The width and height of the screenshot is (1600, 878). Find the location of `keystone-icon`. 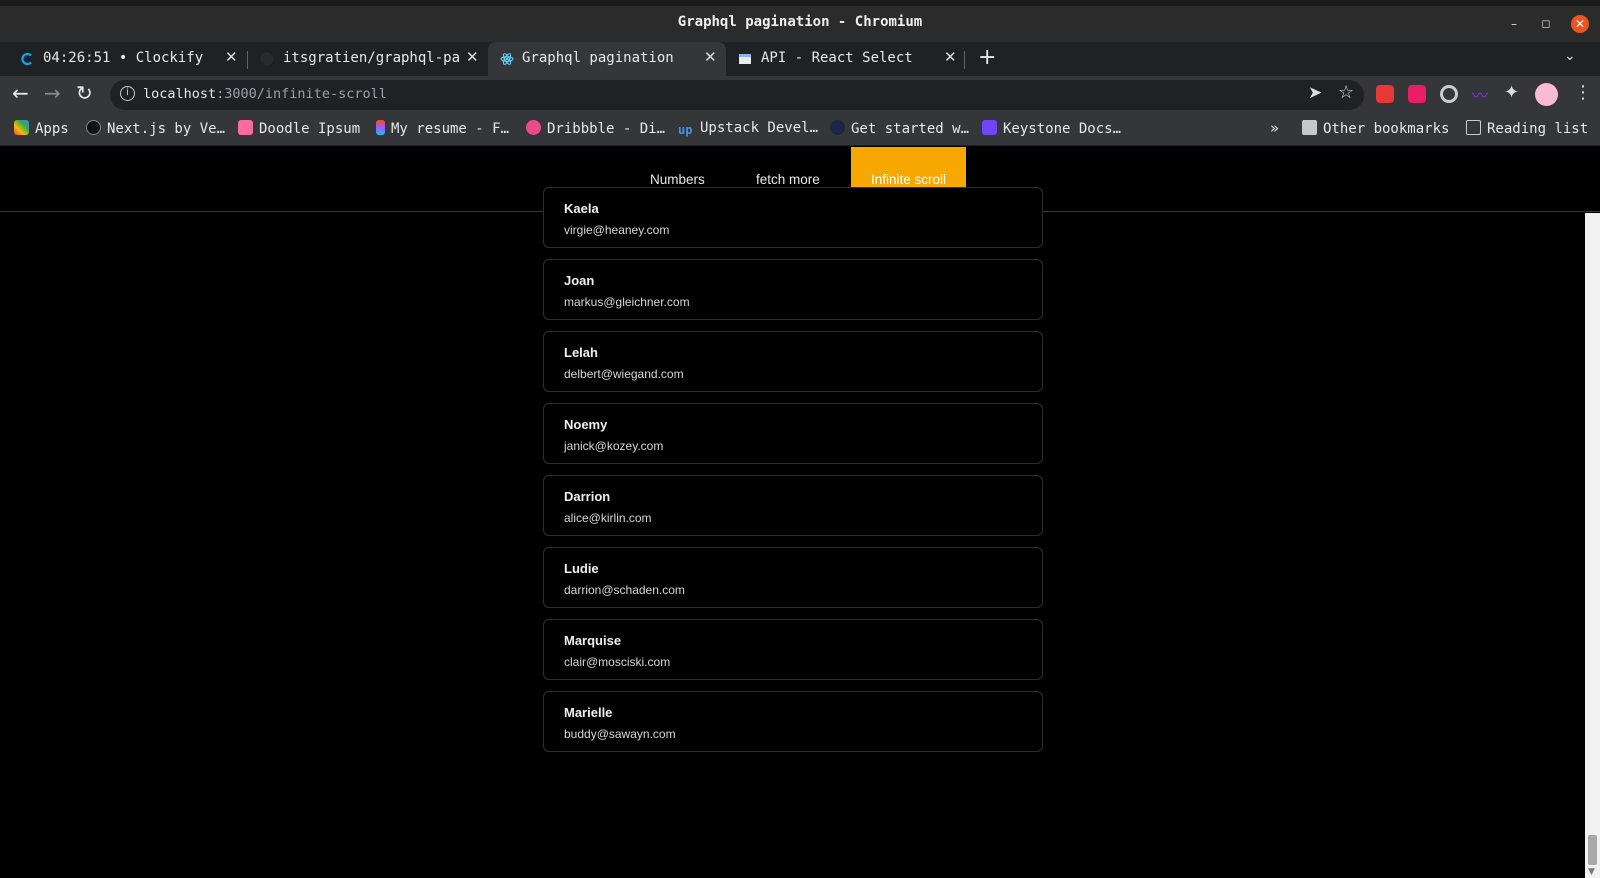

keystone-icon is located at coordinates (989, 127).